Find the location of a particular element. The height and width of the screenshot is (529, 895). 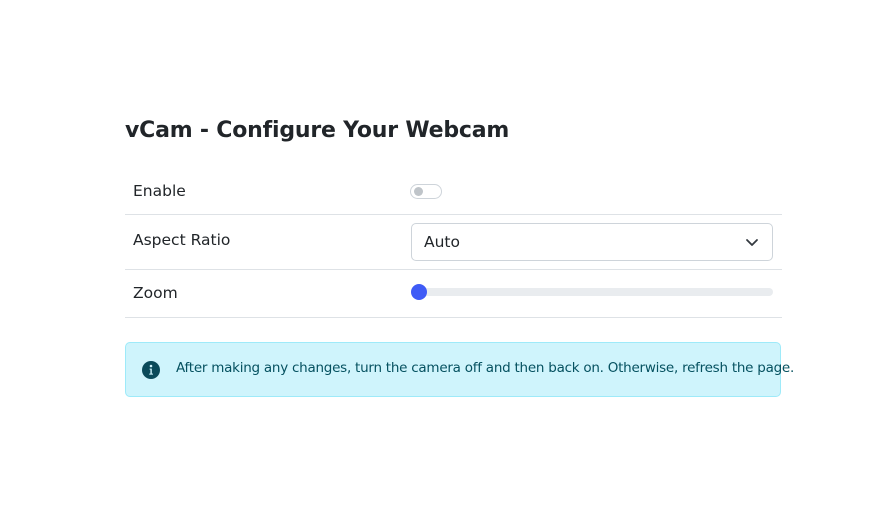

toggle-knob is located at coordinates (418, 191).